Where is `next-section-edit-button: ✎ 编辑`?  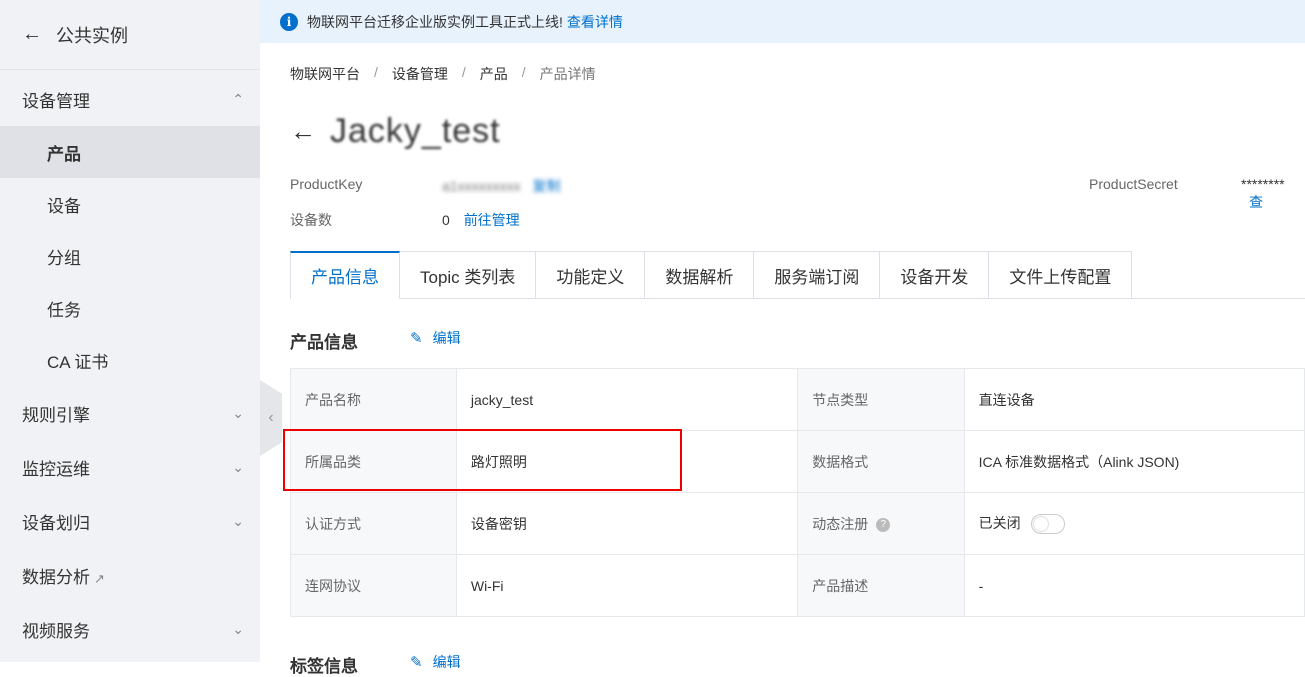
next-section-edit-button: ✎ 编辑 is located at coordinates (435, 662).